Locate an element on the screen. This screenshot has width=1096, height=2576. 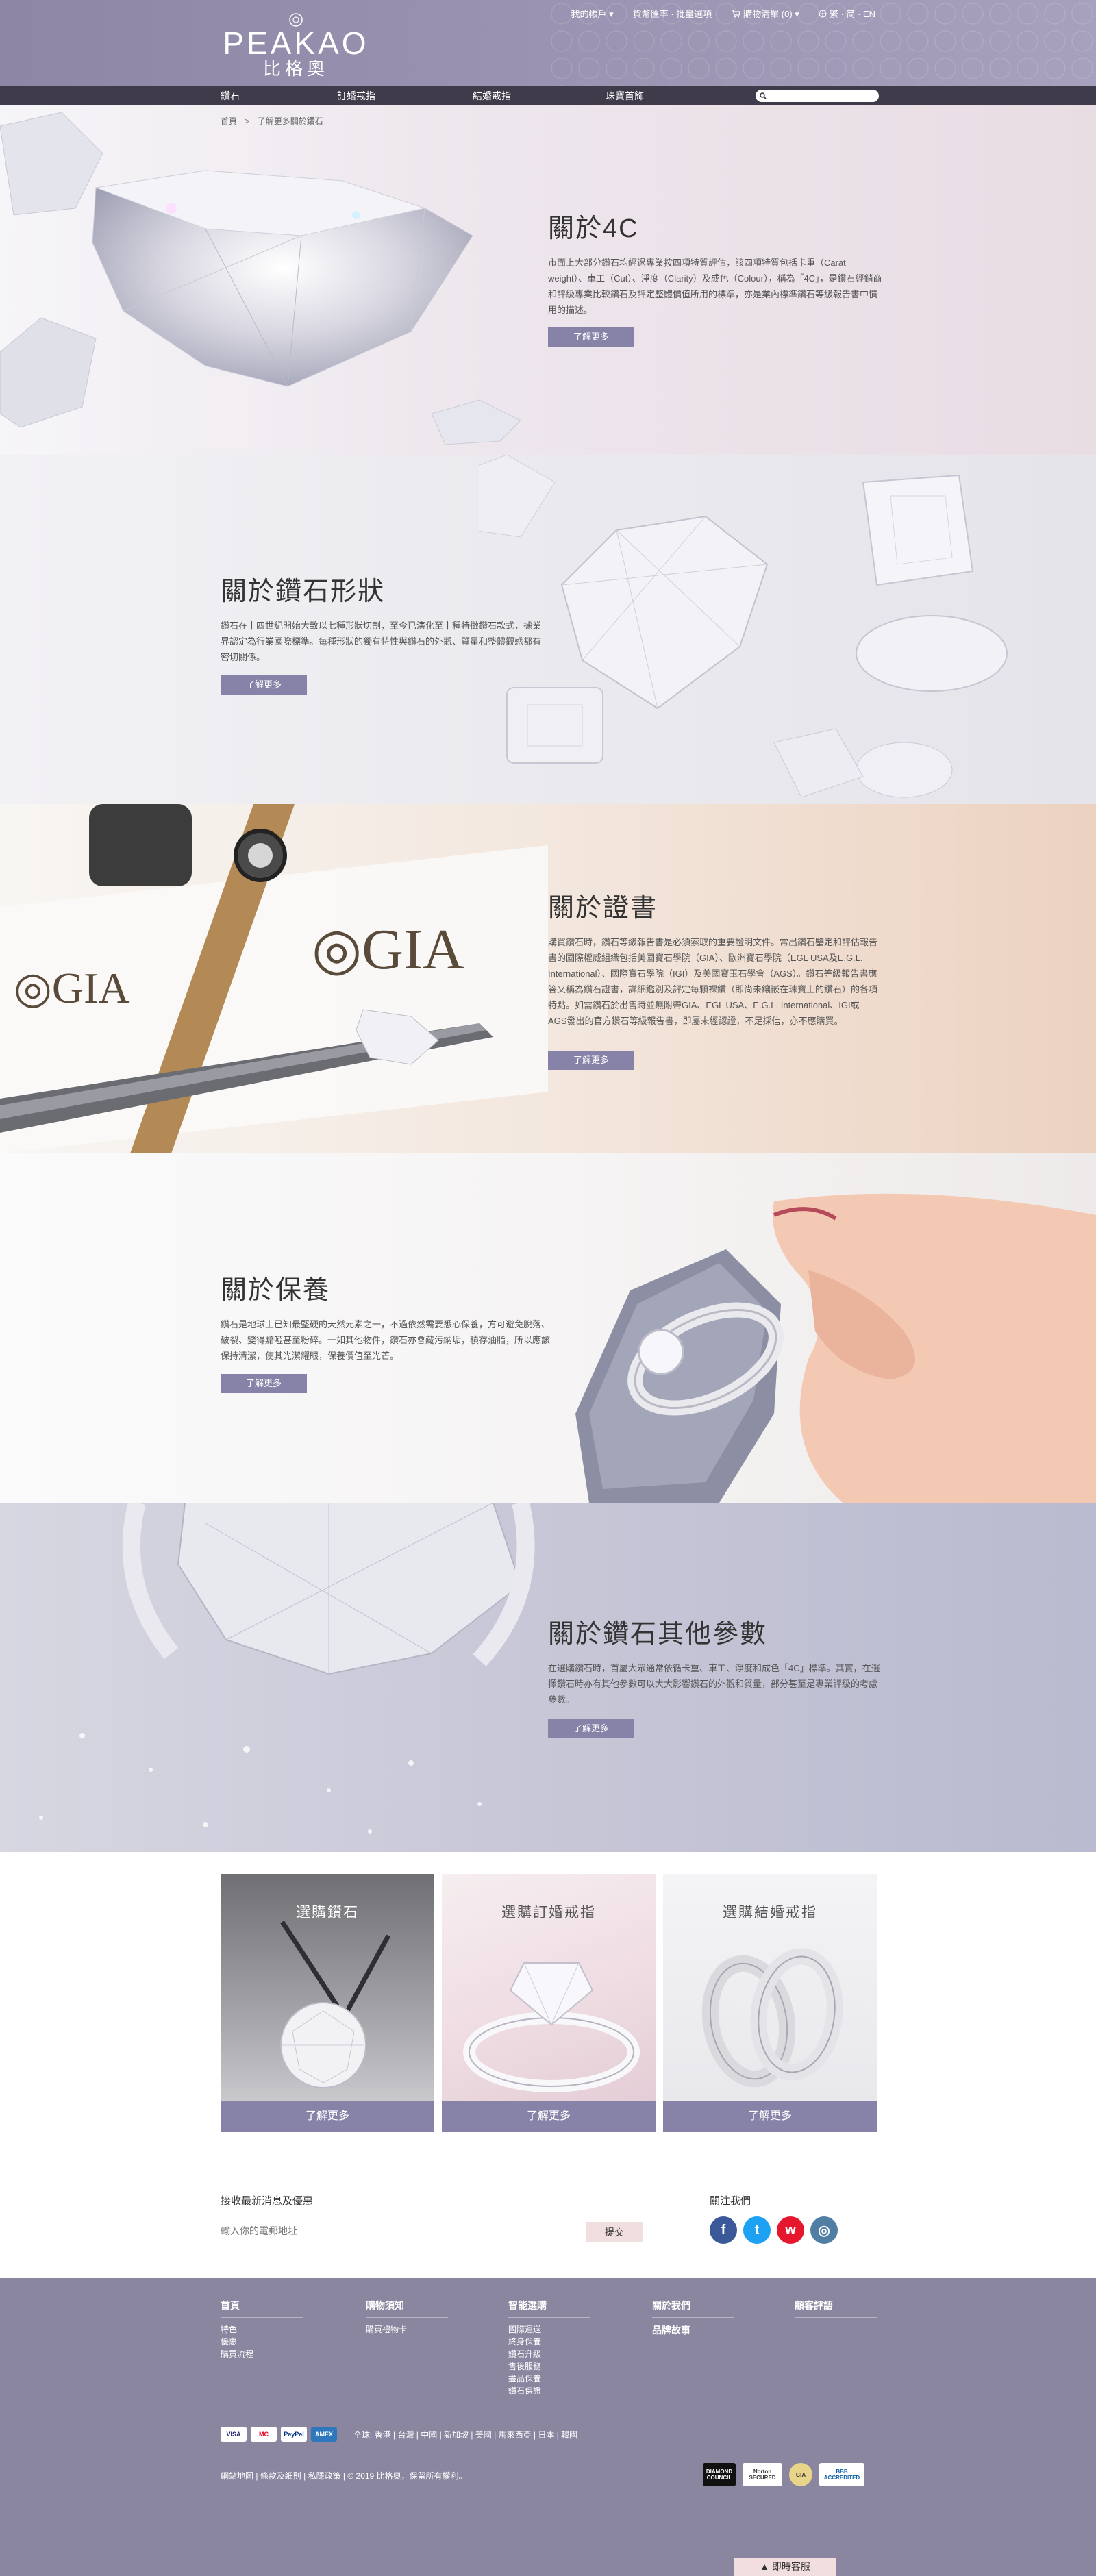
footer-col-smart: 智能選購 國際運送 終身保養 鑽石升級 售後服務 盡品保養 鑽石保證 is located at coordinates (549, 2348).